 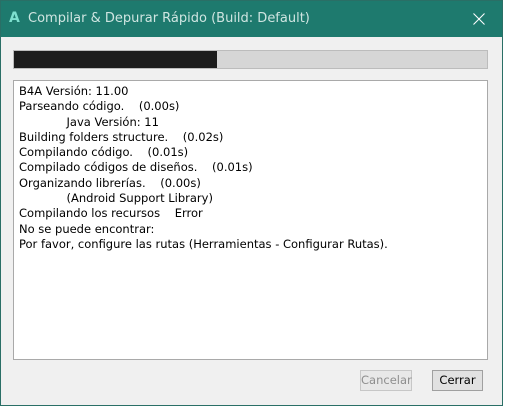 I want to click on cancel-button: Cancelar, so click(x=386, y=380).